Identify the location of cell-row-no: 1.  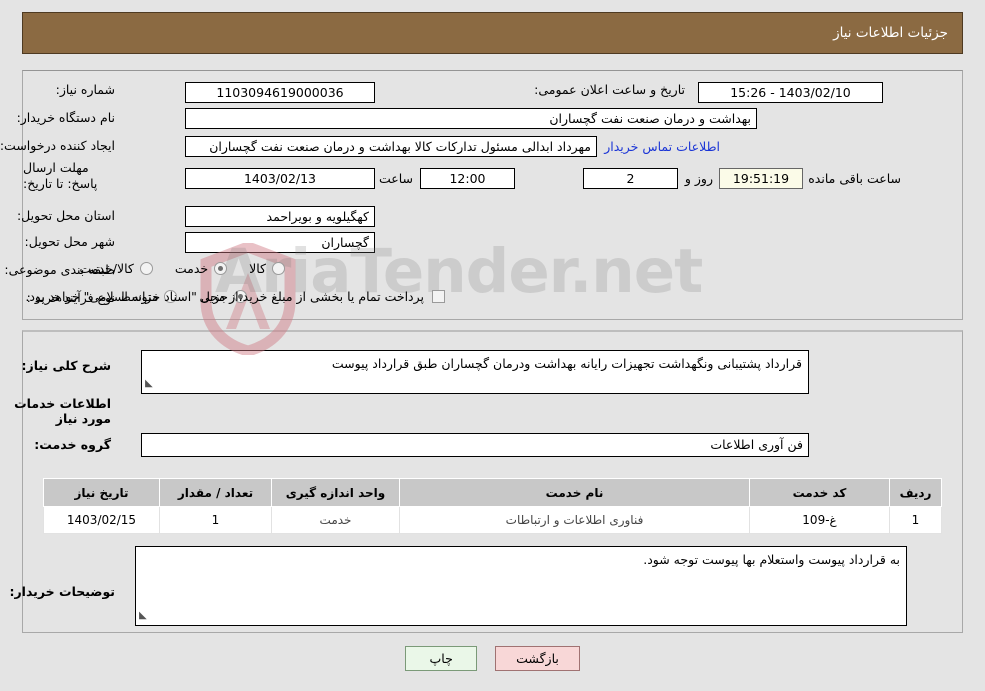
(915, 520).